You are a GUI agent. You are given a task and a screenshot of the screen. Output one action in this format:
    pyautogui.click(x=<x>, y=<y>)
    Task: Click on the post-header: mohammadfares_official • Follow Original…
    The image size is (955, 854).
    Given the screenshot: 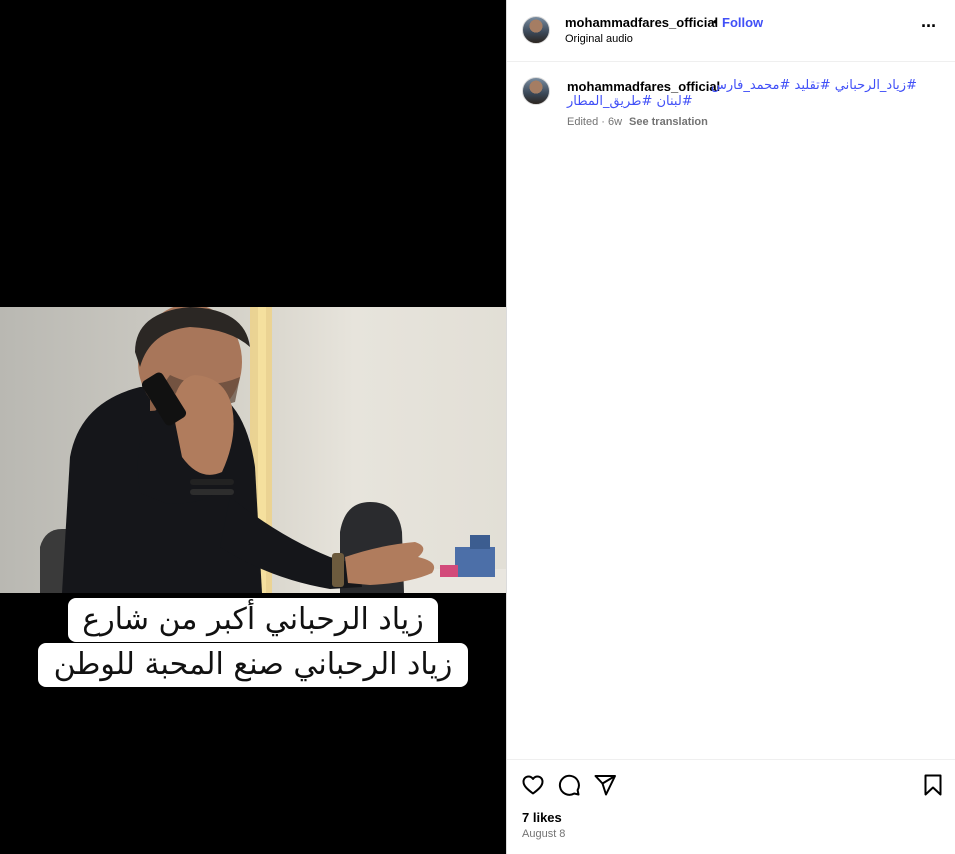 What is the action you would take?
    pyautogui.click(x=731, y=31)
    